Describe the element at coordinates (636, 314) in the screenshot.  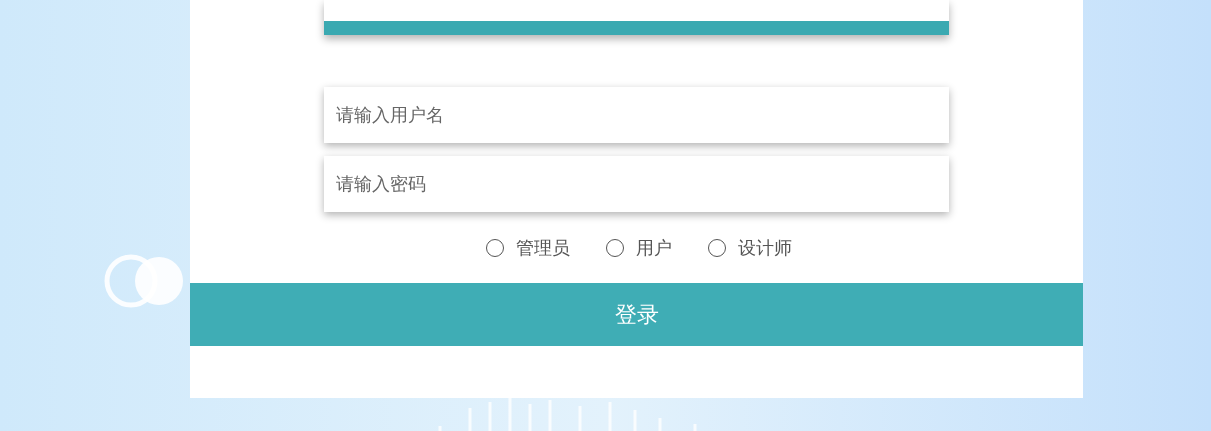
I see `login-button: 登录` at that location.